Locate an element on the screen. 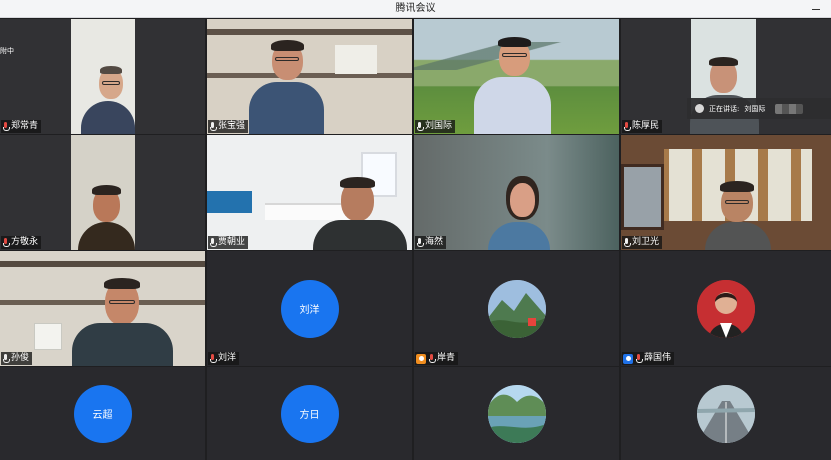  participant-tile-jia-chaoye: 贾朝业 is located at coordinates (309, 192).